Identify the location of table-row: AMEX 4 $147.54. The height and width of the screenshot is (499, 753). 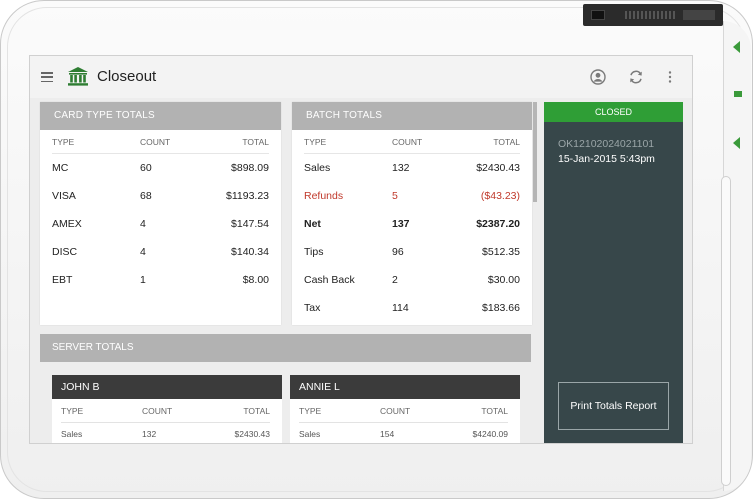
(160, 224).